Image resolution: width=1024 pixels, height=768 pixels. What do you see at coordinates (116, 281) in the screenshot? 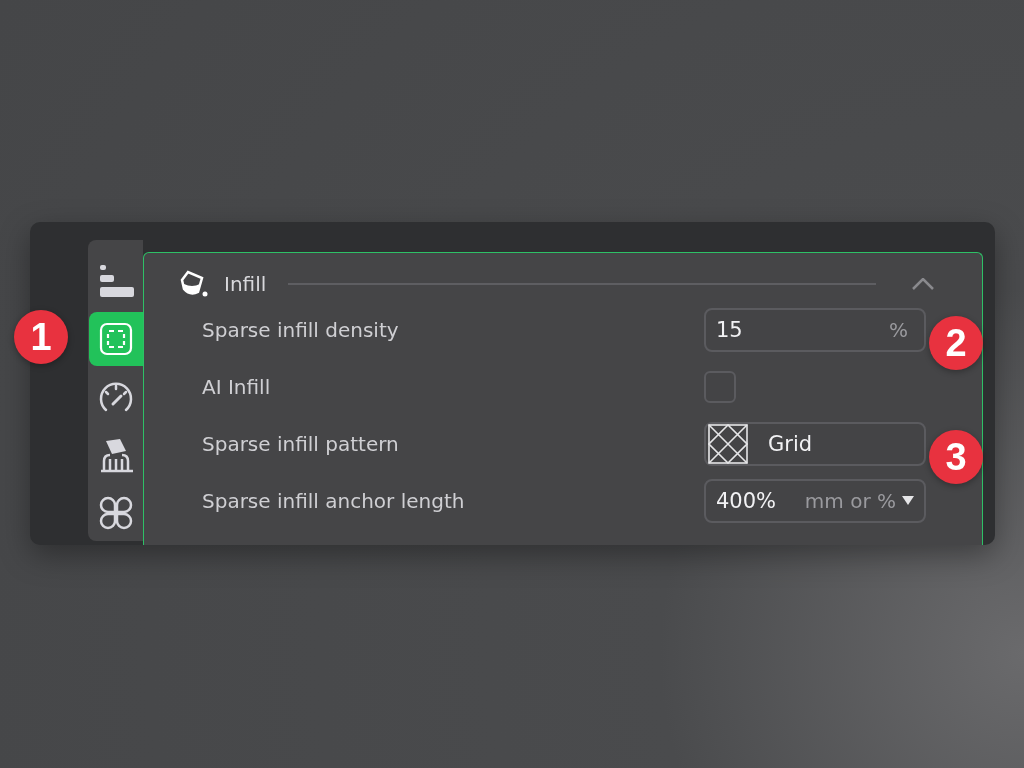
I see `quality-bars-icon` at bounding box center [116, 281].